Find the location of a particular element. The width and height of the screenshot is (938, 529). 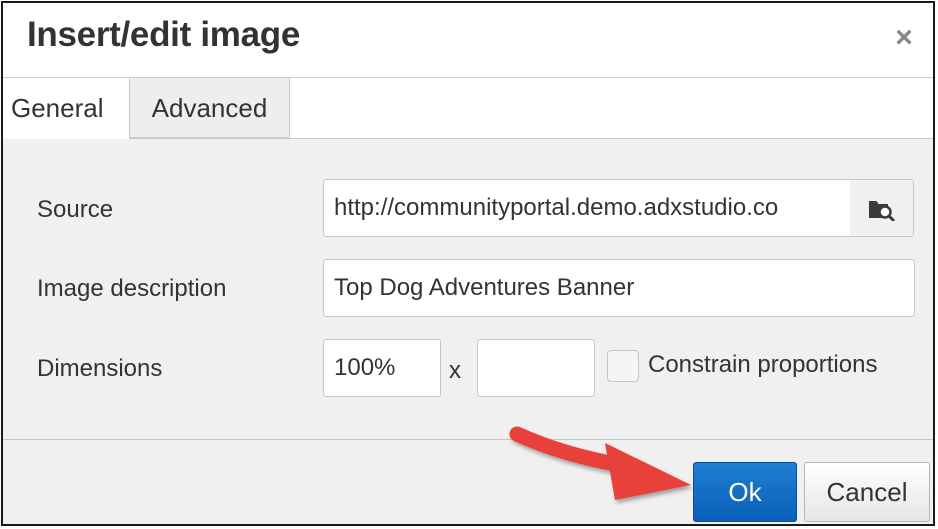

constrain-proportions-label: Constrain proportions is located at coordinates (762, 365).